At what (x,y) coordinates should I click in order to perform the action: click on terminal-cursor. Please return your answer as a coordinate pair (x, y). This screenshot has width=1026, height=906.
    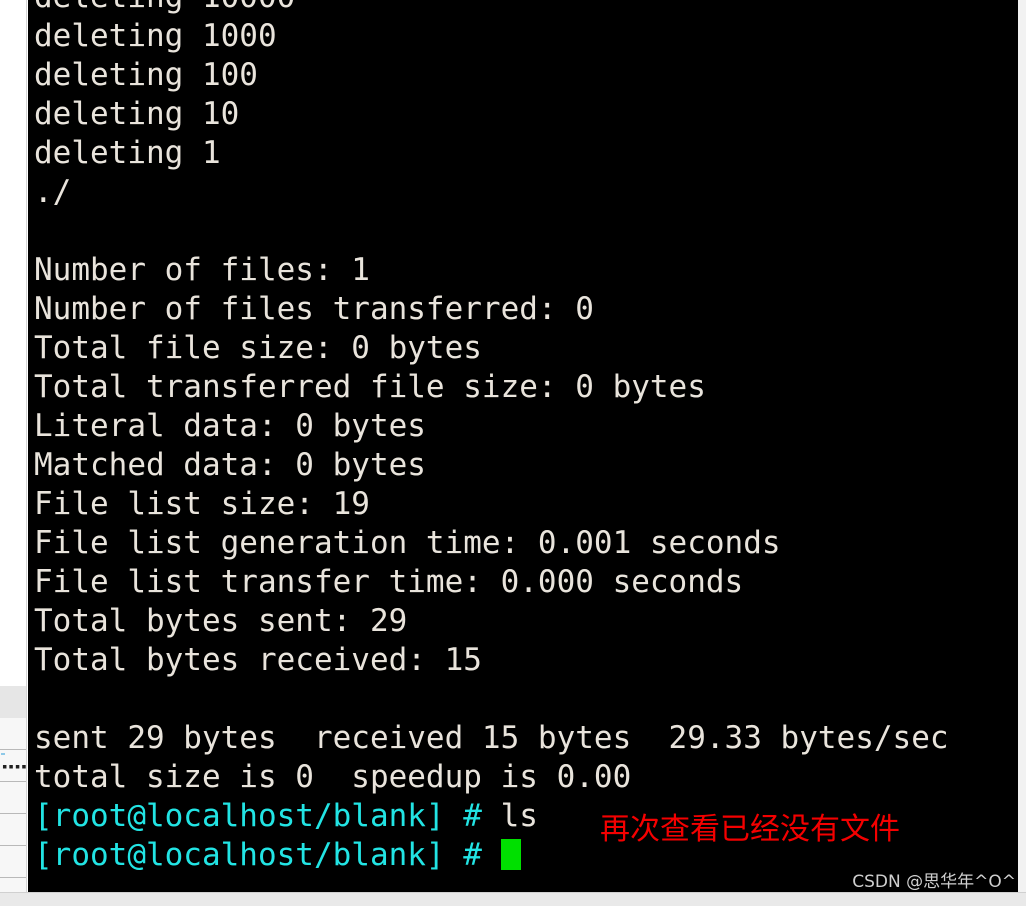
    Looking at the image, I should click on (510, 854).